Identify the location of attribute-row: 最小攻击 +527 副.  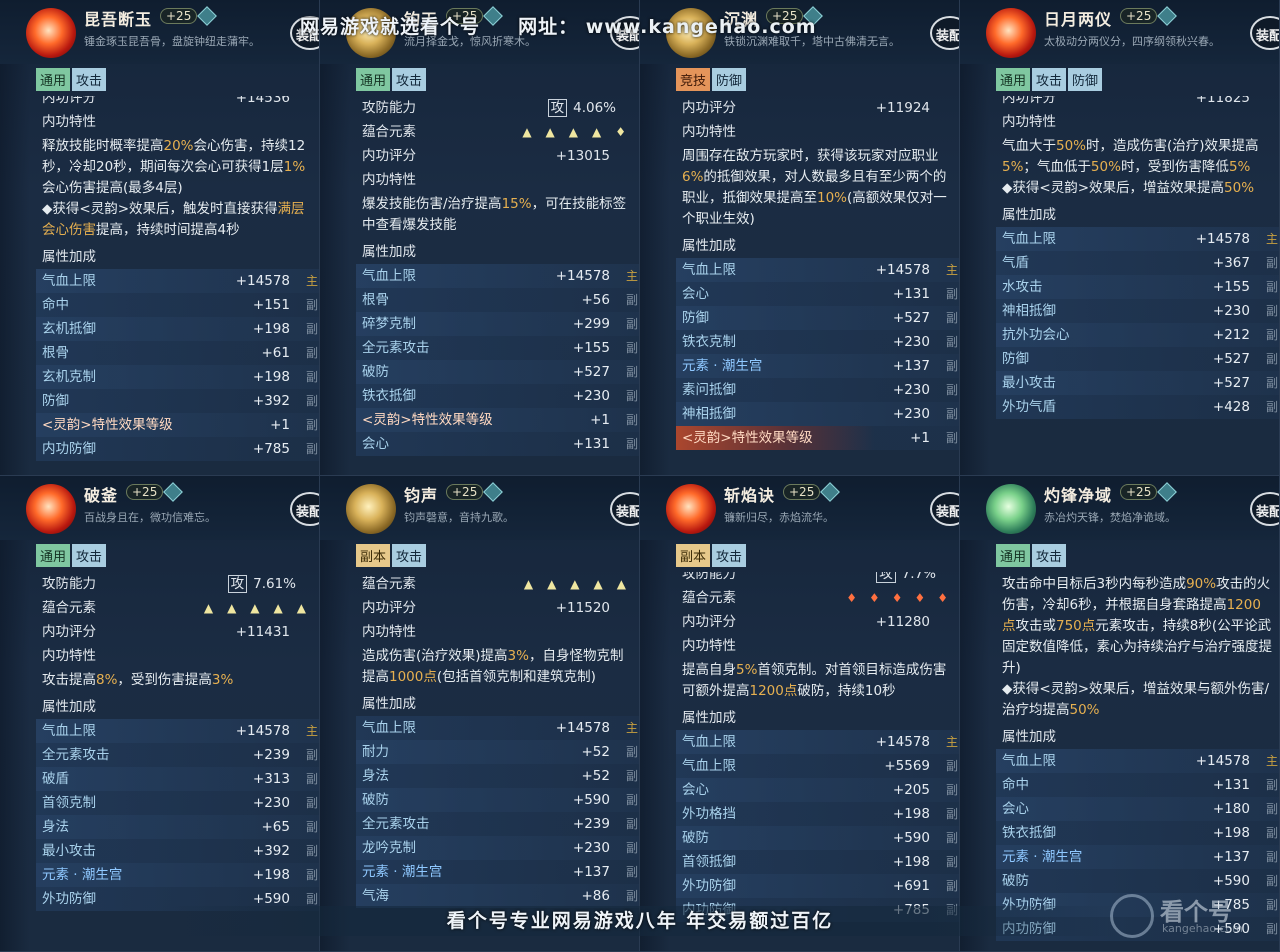
(1137, 383).